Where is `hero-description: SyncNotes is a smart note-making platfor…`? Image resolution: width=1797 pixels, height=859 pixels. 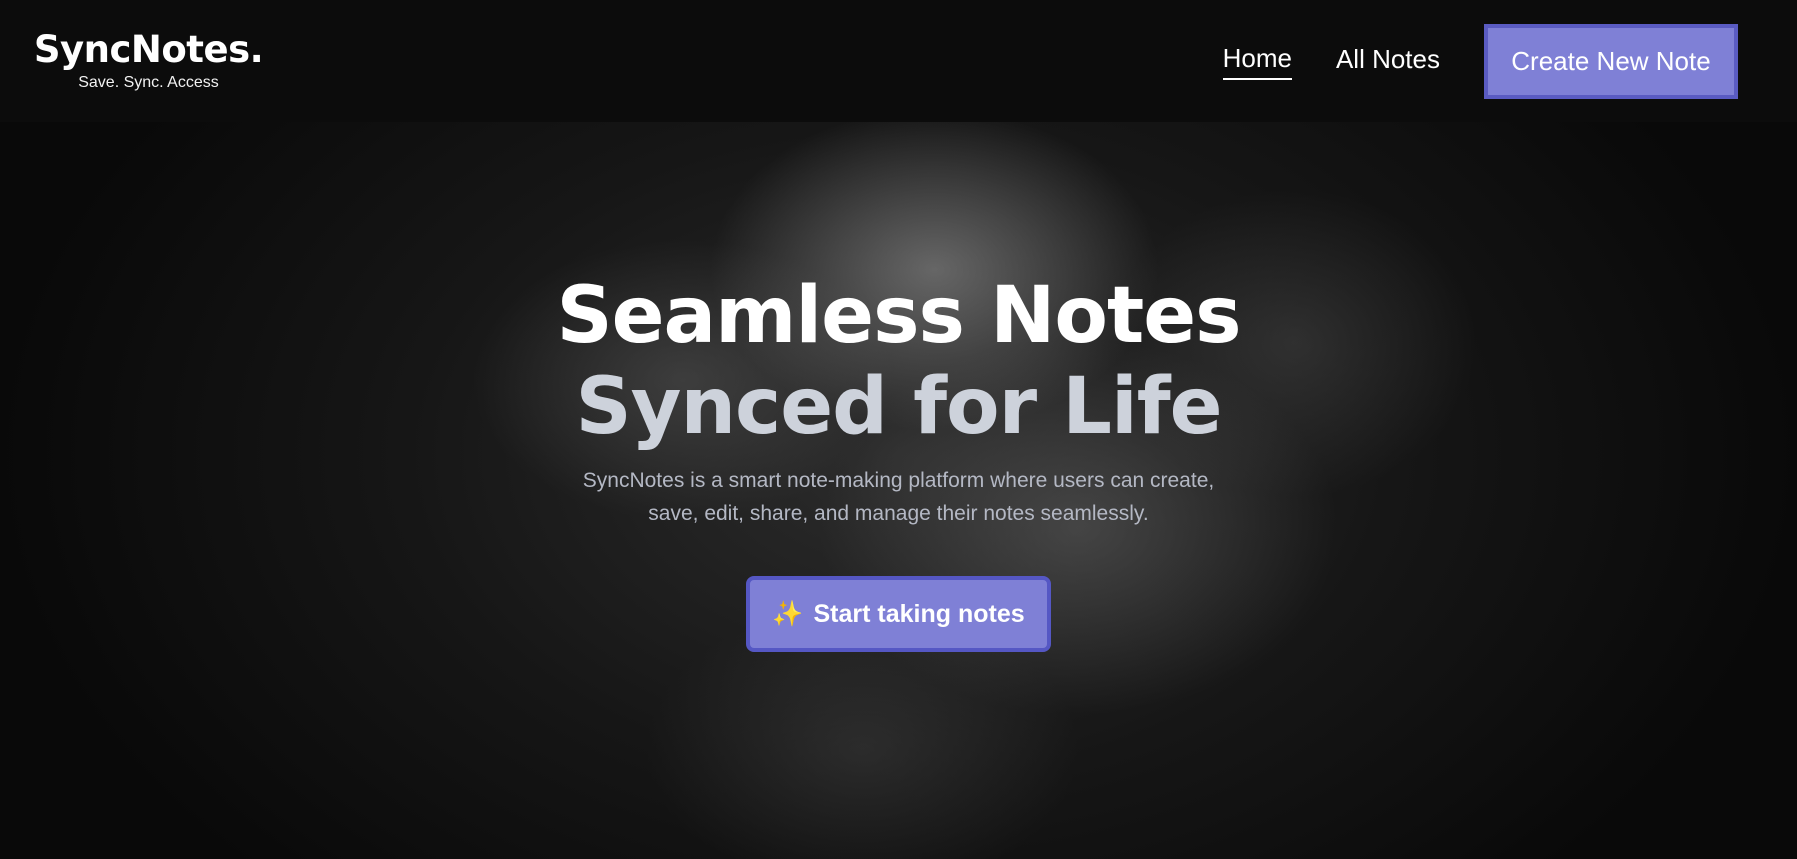
hero-description: SyncNotes is a smart note-making platfor… is located at coordinates (898, 497).